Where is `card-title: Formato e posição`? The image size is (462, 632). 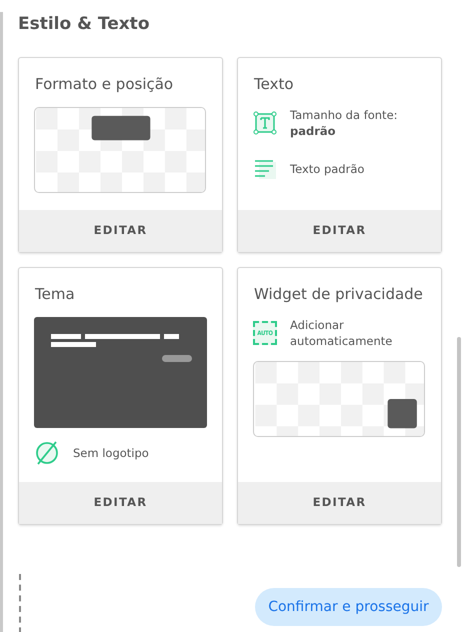 card-title: Formato e posição is located at coordinates (104, 84).